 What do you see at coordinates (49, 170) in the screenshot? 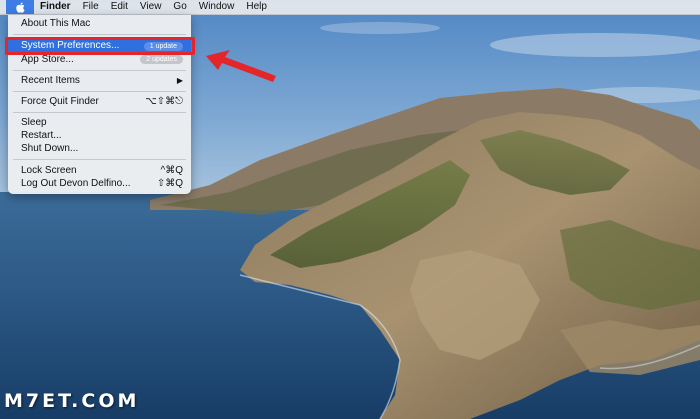
I see `menu-item-label: Lock Screen` at bounding box center [49, 170].